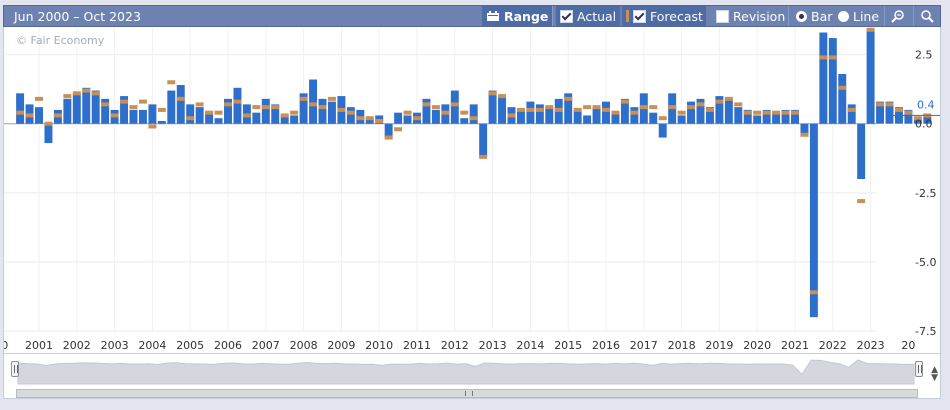 The width and height of the screenshot is (950, 410). Describe the element at coordinates (900, 16) in the screenshot. I see `zoom-reset-button` at that location.